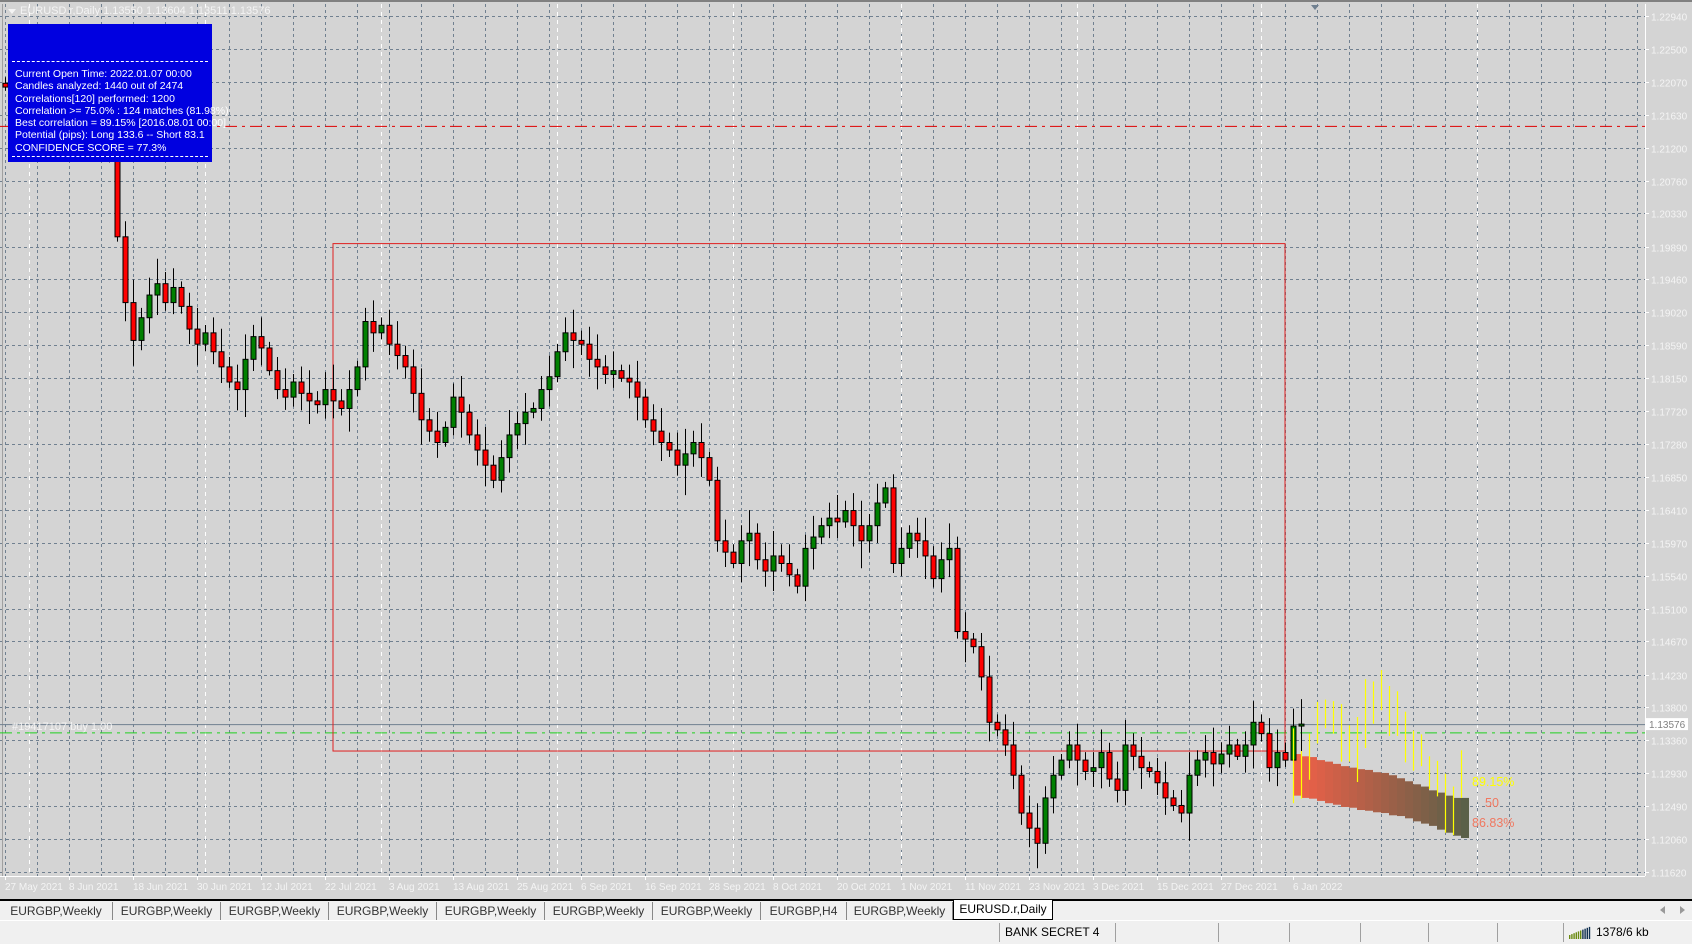  I want to click on price-tick-label: 1.18150, so click(1669, 380).